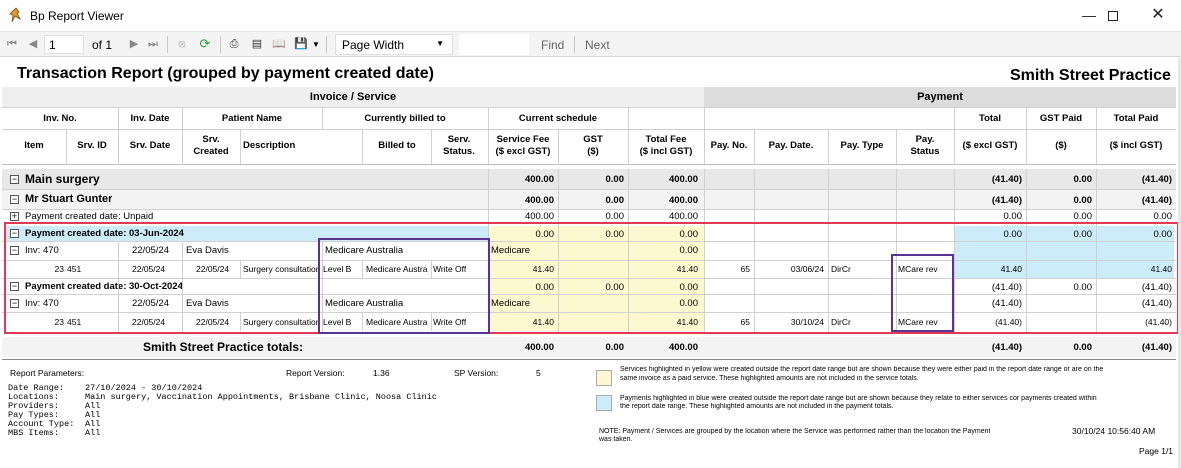 The image size is (1181, 468). Describe the element at coordinates (440, 43) in the screenshot. I see `chevron-down-icon: ▼` at that location.